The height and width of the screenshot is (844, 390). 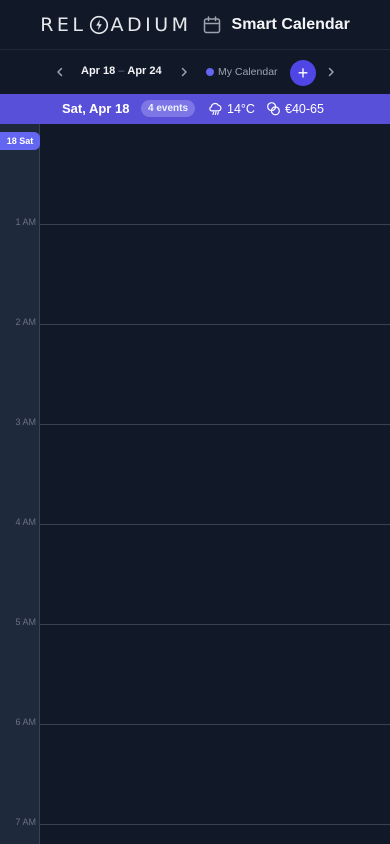 I want to click on day-banner: Sat, Apr 18 4 events 14°C €40-65, so click(x=195, y=109).